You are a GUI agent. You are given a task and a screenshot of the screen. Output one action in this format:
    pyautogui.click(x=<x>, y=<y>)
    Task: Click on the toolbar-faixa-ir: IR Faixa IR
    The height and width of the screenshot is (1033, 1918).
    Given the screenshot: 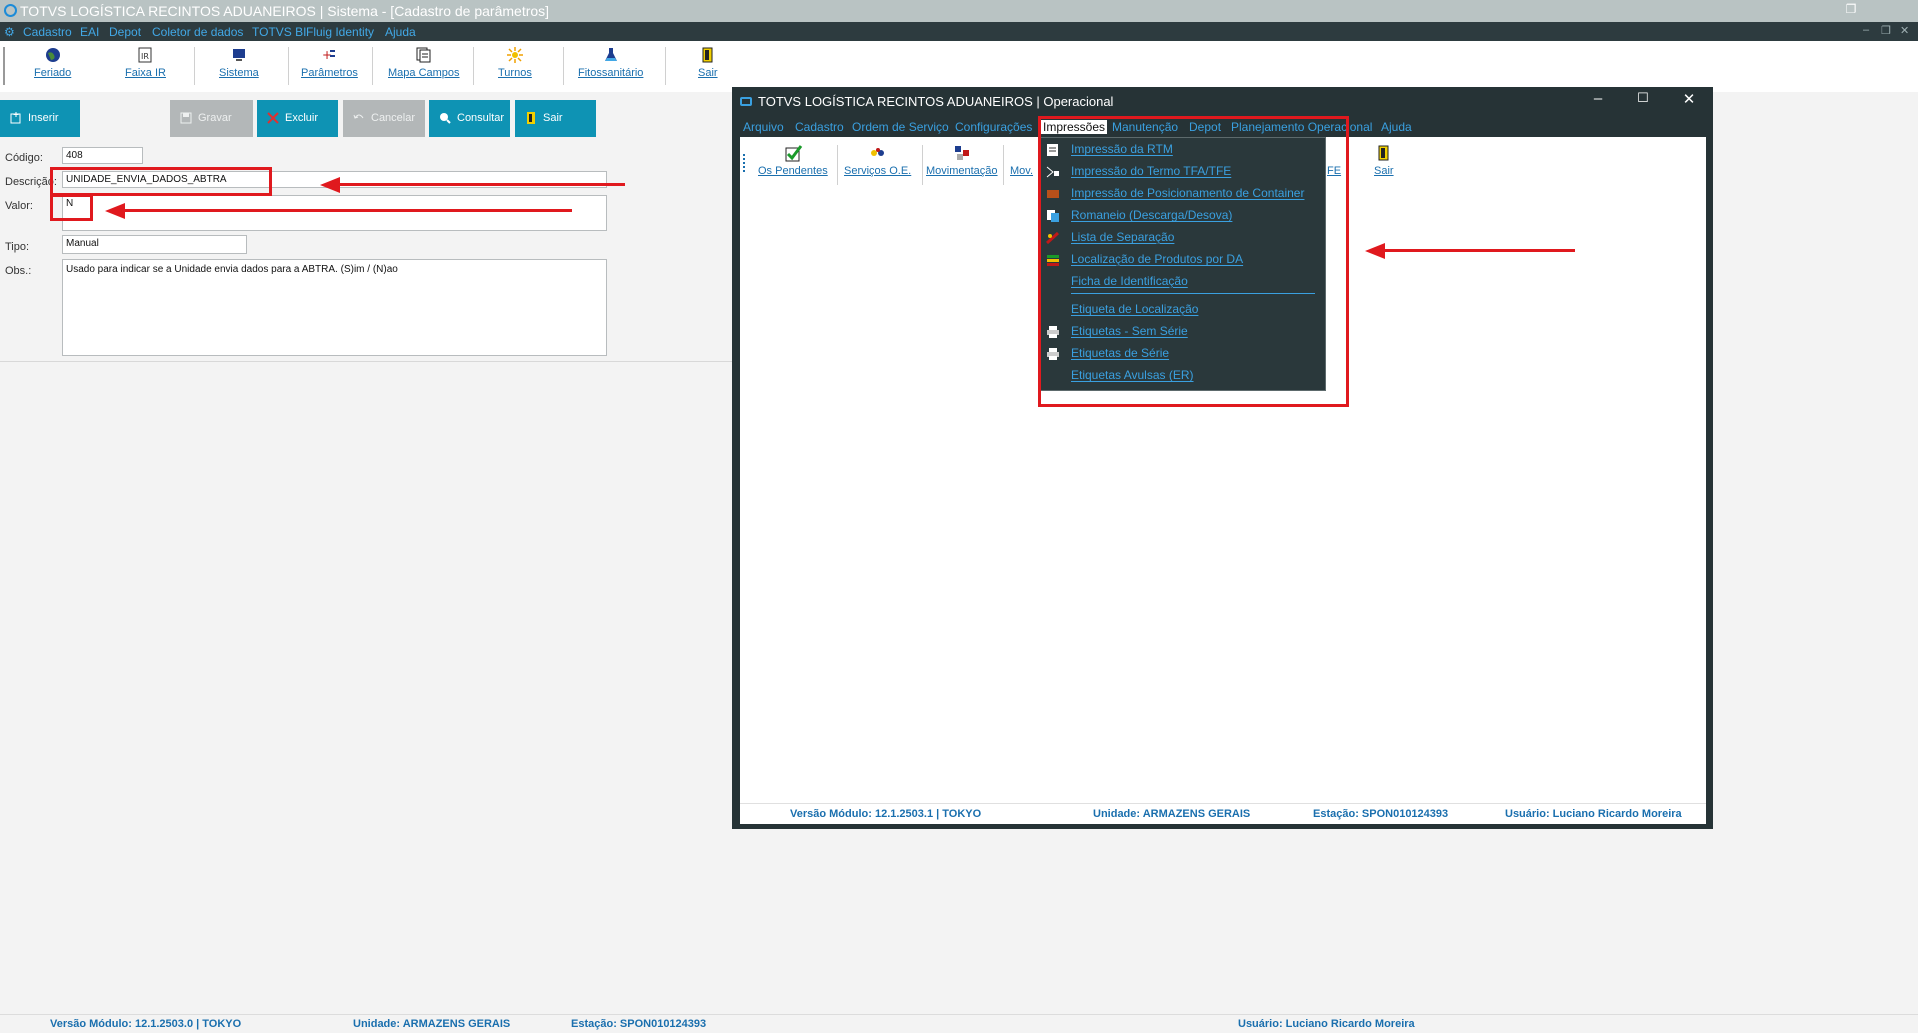 What is the action you would take?
    pyautogui.click(x=145, y=63)
    